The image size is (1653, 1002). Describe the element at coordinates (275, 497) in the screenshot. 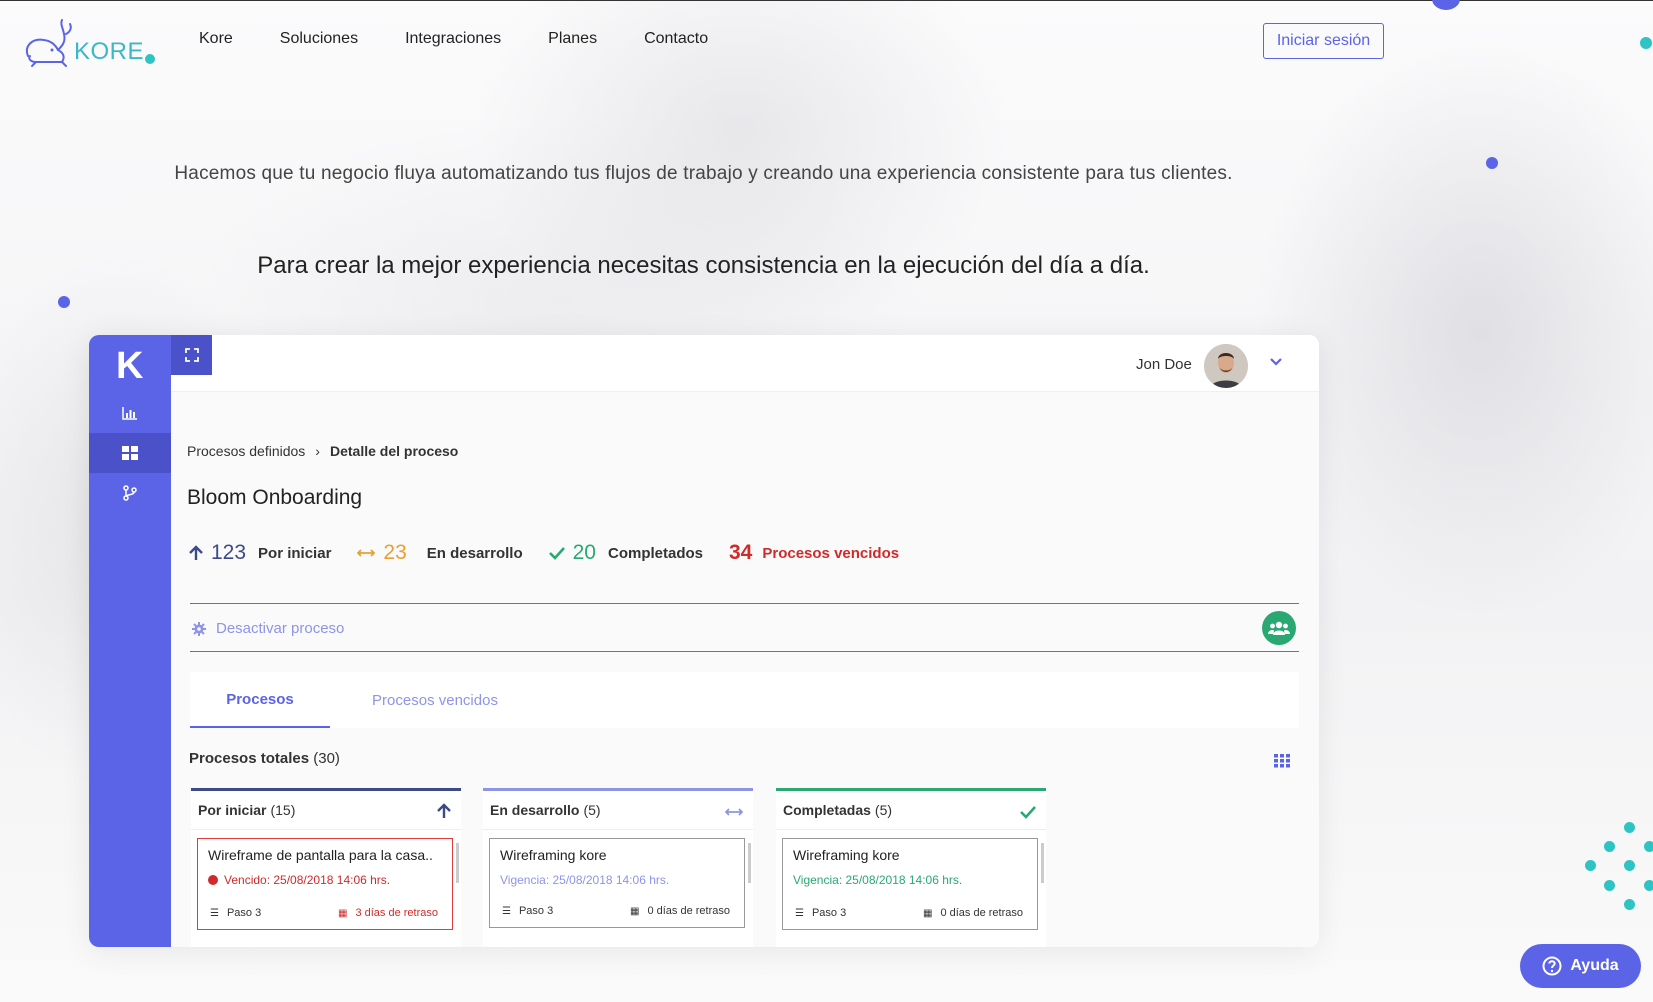

I see `page-title: Bloom Onboarding` at that location.